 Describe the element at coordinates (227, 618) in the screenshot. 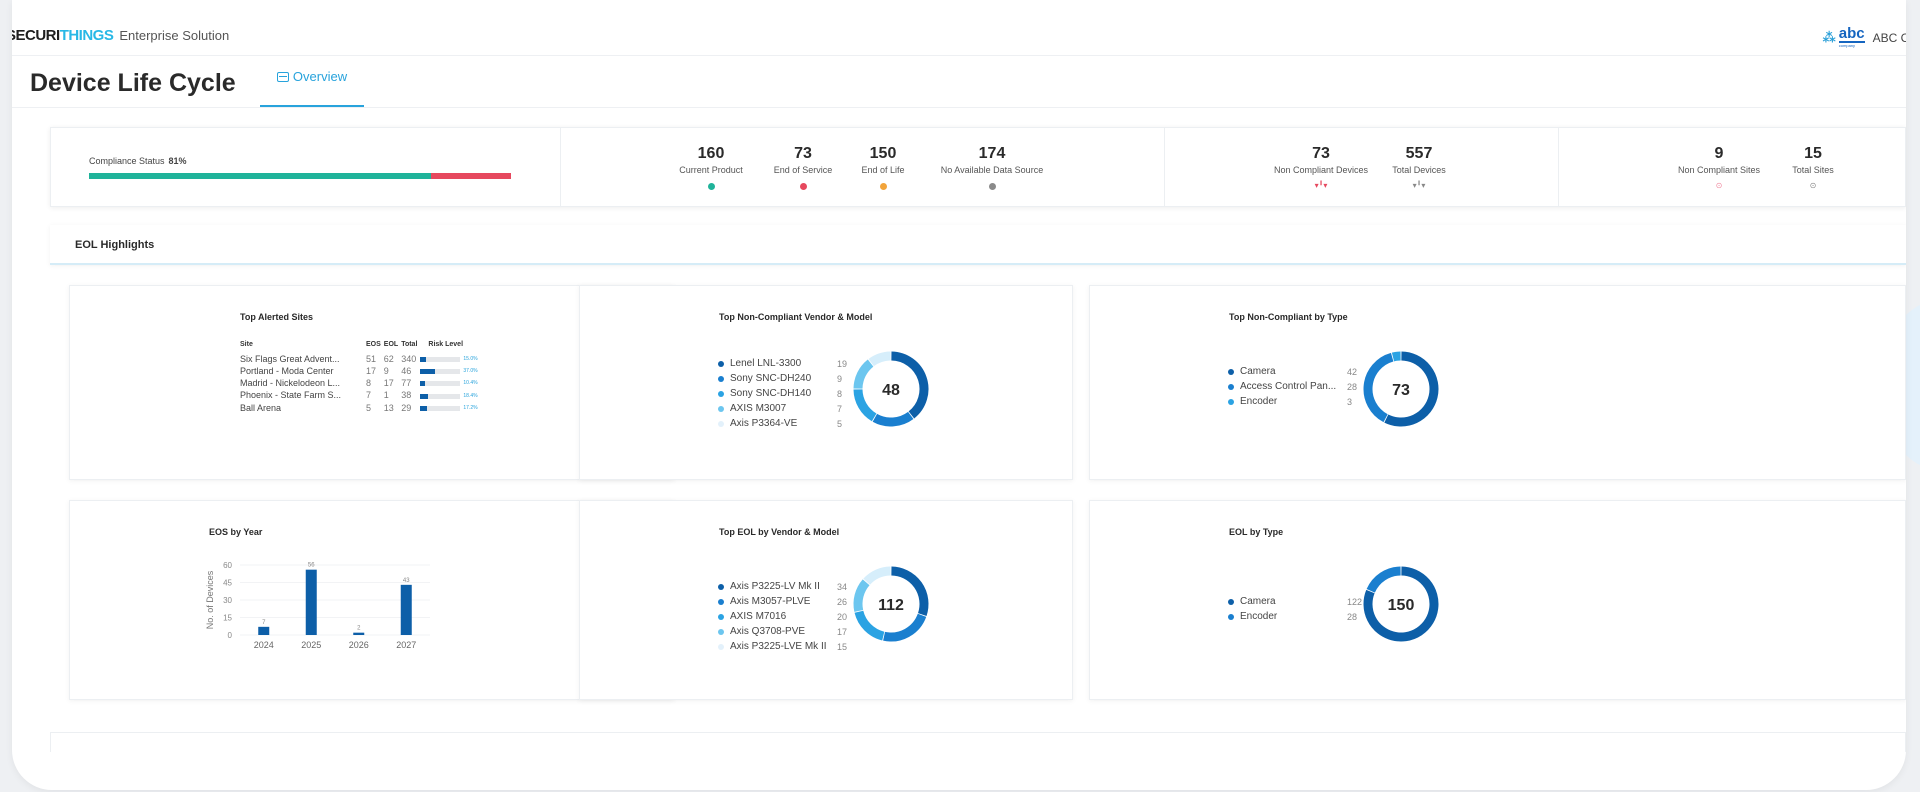

I see `y-tick-label: 15` at that location.